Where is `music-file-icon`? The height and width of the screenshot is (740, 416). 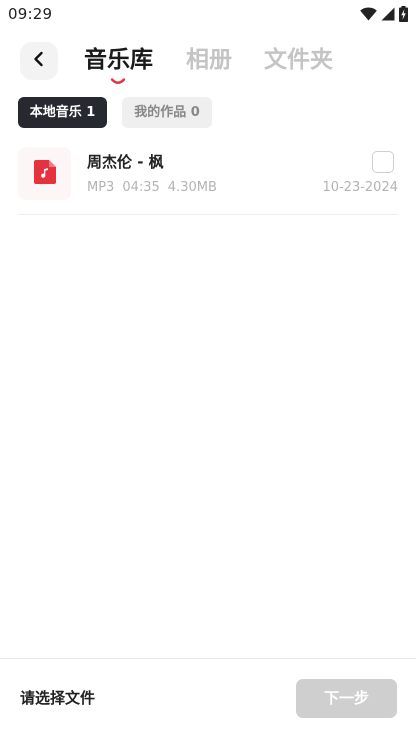 music-file-icon is located at coordinates (44, 173).